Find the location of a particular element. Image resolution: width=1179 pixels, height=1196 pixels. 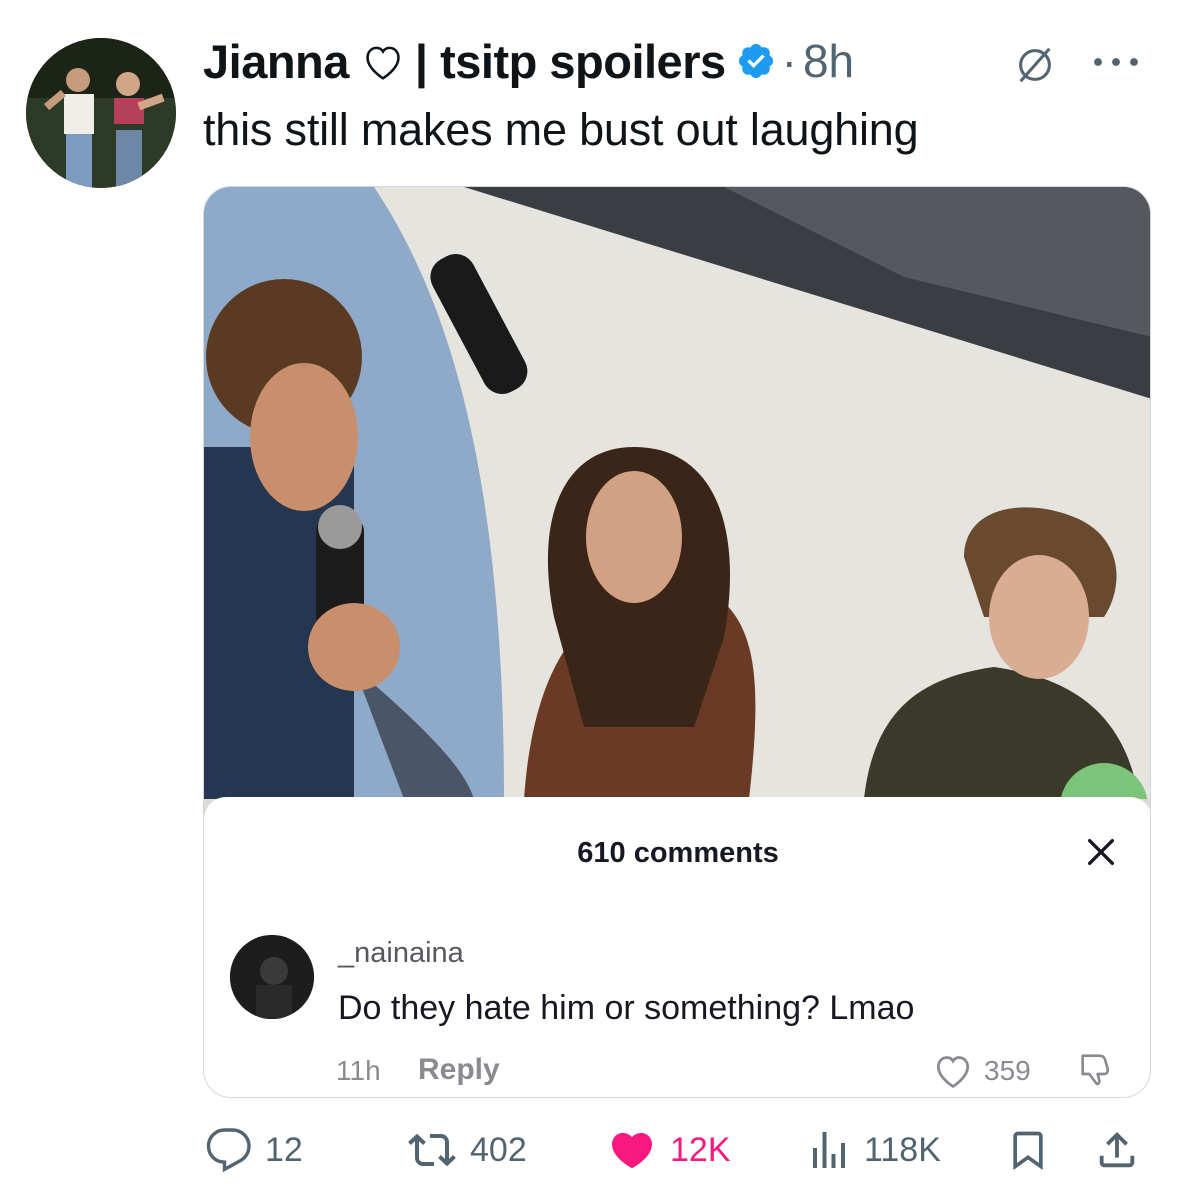

close-icon is located at coordinates (1101, 852).